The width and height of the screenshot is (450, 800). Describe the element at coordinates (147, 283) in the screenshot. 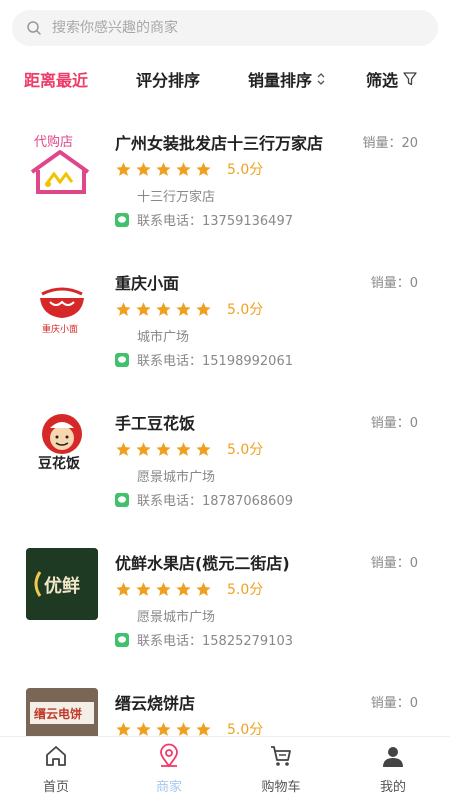

I see `shop-name: 重庆小面` at that location.